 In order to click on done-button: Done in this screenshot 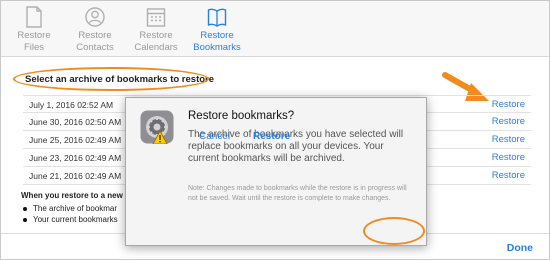, I will do `click(520, 248)`.